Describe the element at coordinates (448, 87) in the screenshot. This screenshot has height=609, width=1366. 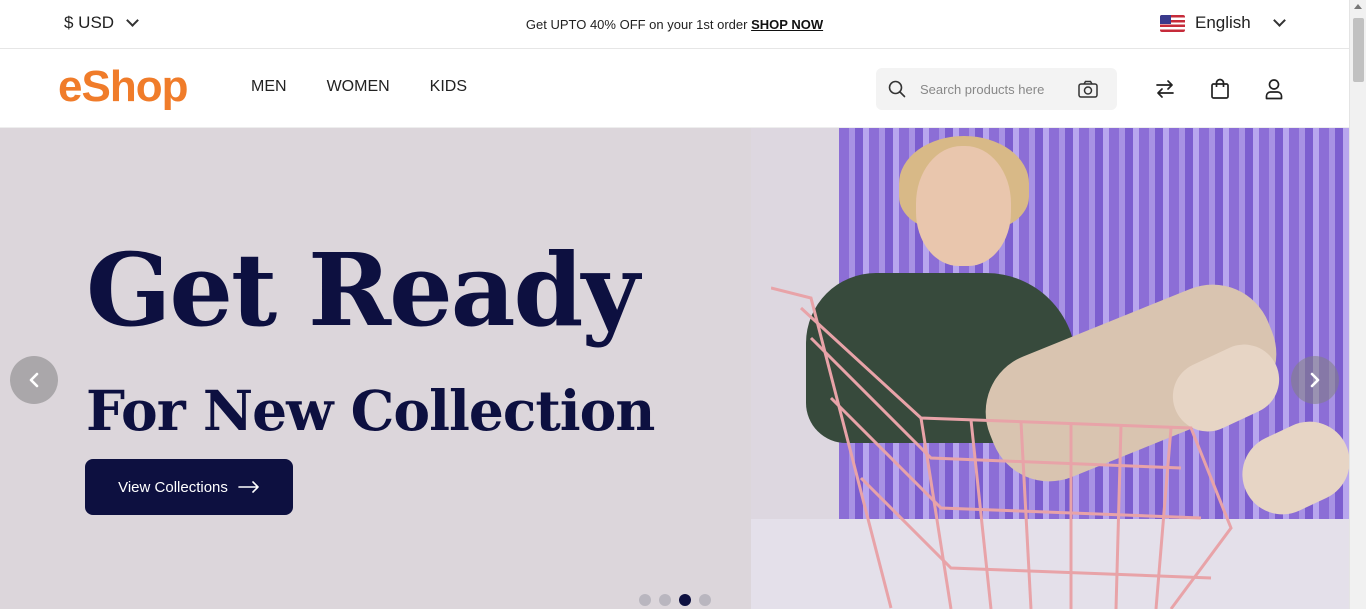
I see `nav-link-kids: KIDS` at that location.